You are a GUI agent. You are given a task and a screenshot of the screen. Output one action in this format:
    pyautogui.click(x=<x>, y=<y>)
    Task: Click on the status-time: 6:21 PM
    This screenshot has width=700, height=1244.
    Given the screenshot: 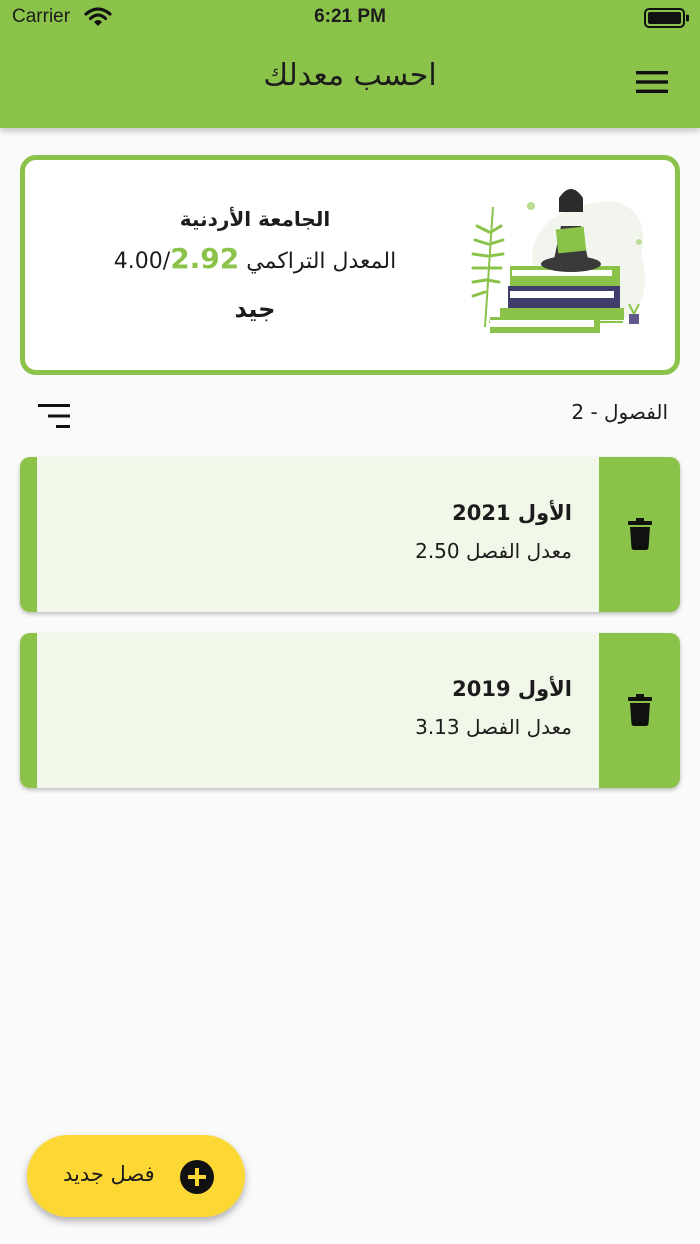 What is the action you would take?
    pyautogui.click(x=350, y=16)
    